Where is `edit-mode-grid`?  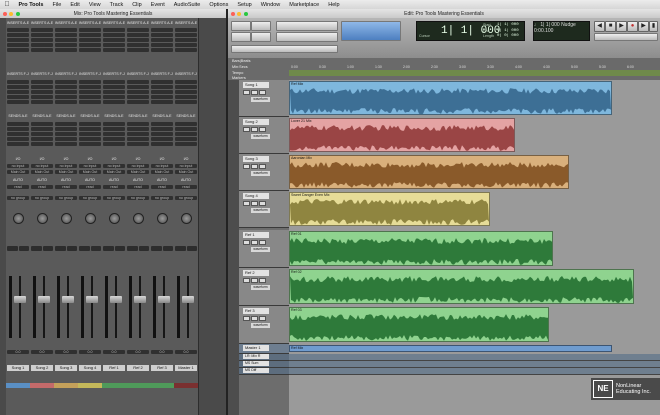 edit-mode-grid is located at coordinates (261, 37).